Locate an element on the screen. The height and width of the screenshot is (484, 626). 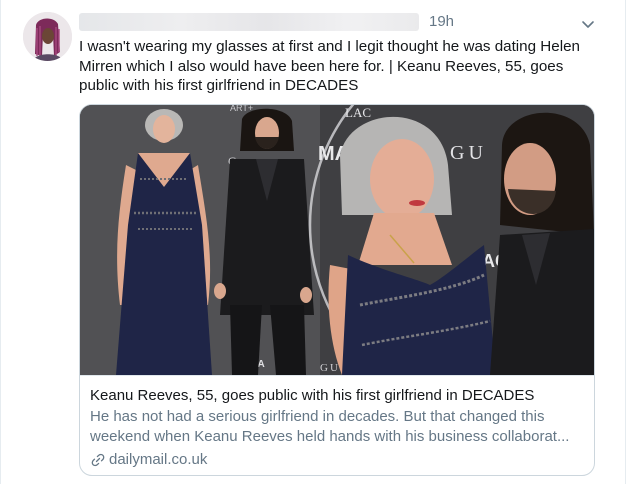
card-domain: dailymail.co.uk is located at coordinates (337, 459).